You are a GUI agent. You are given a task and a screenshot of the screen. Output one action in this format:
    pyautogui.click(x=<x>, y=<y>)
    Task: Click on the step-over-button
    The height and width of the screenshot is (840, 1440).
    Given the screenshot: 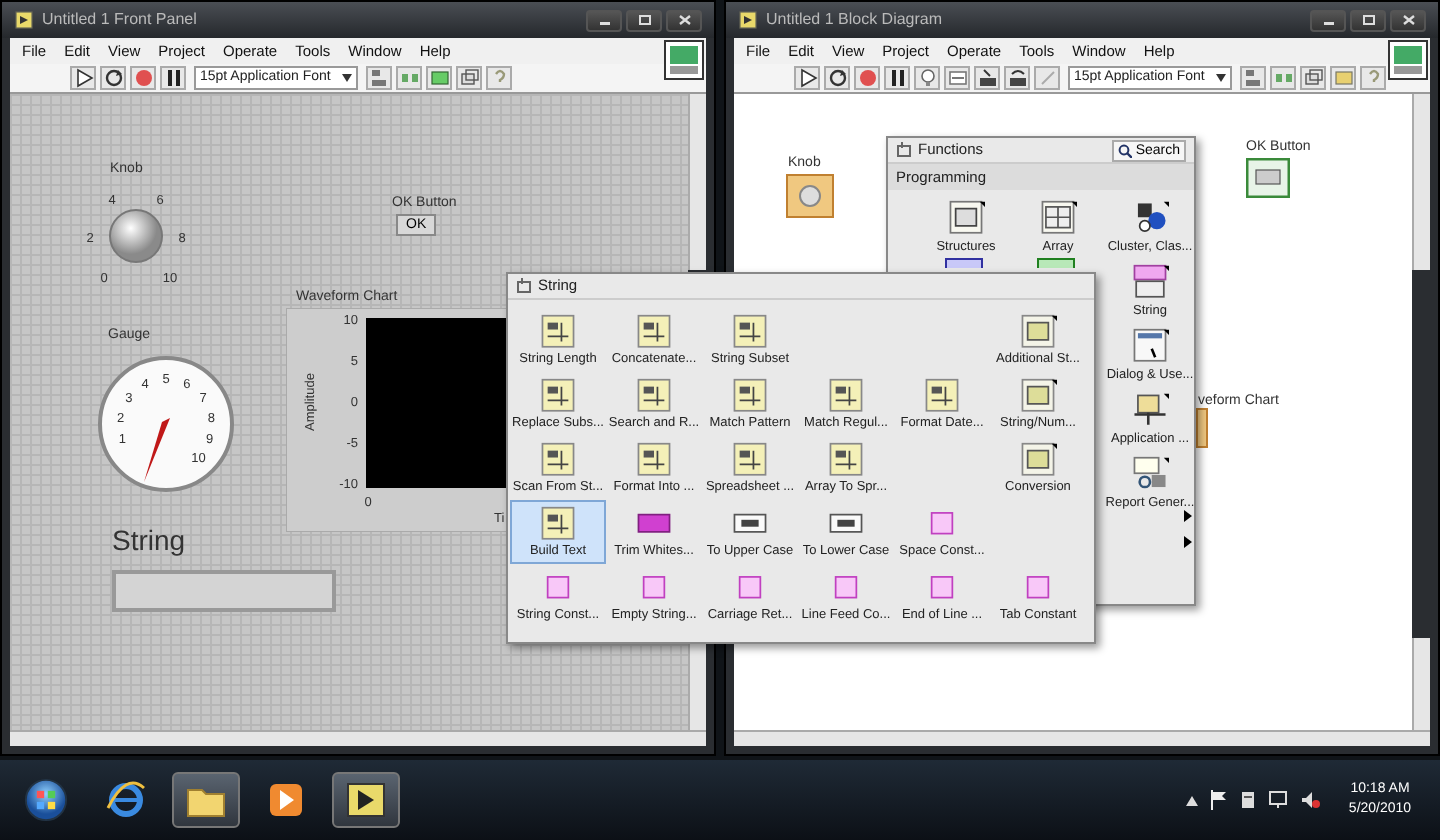 What is the action you would take?
    pyautogui.click(x=1017, y=78)
    